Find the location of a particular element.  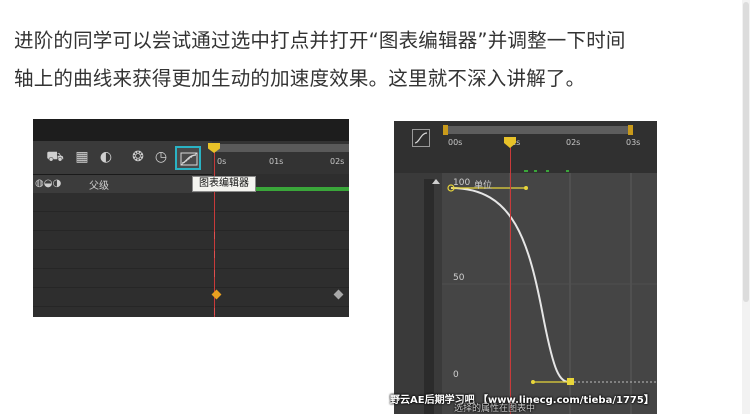

time-tick-1: 01s is located at coordinates (276, 161).